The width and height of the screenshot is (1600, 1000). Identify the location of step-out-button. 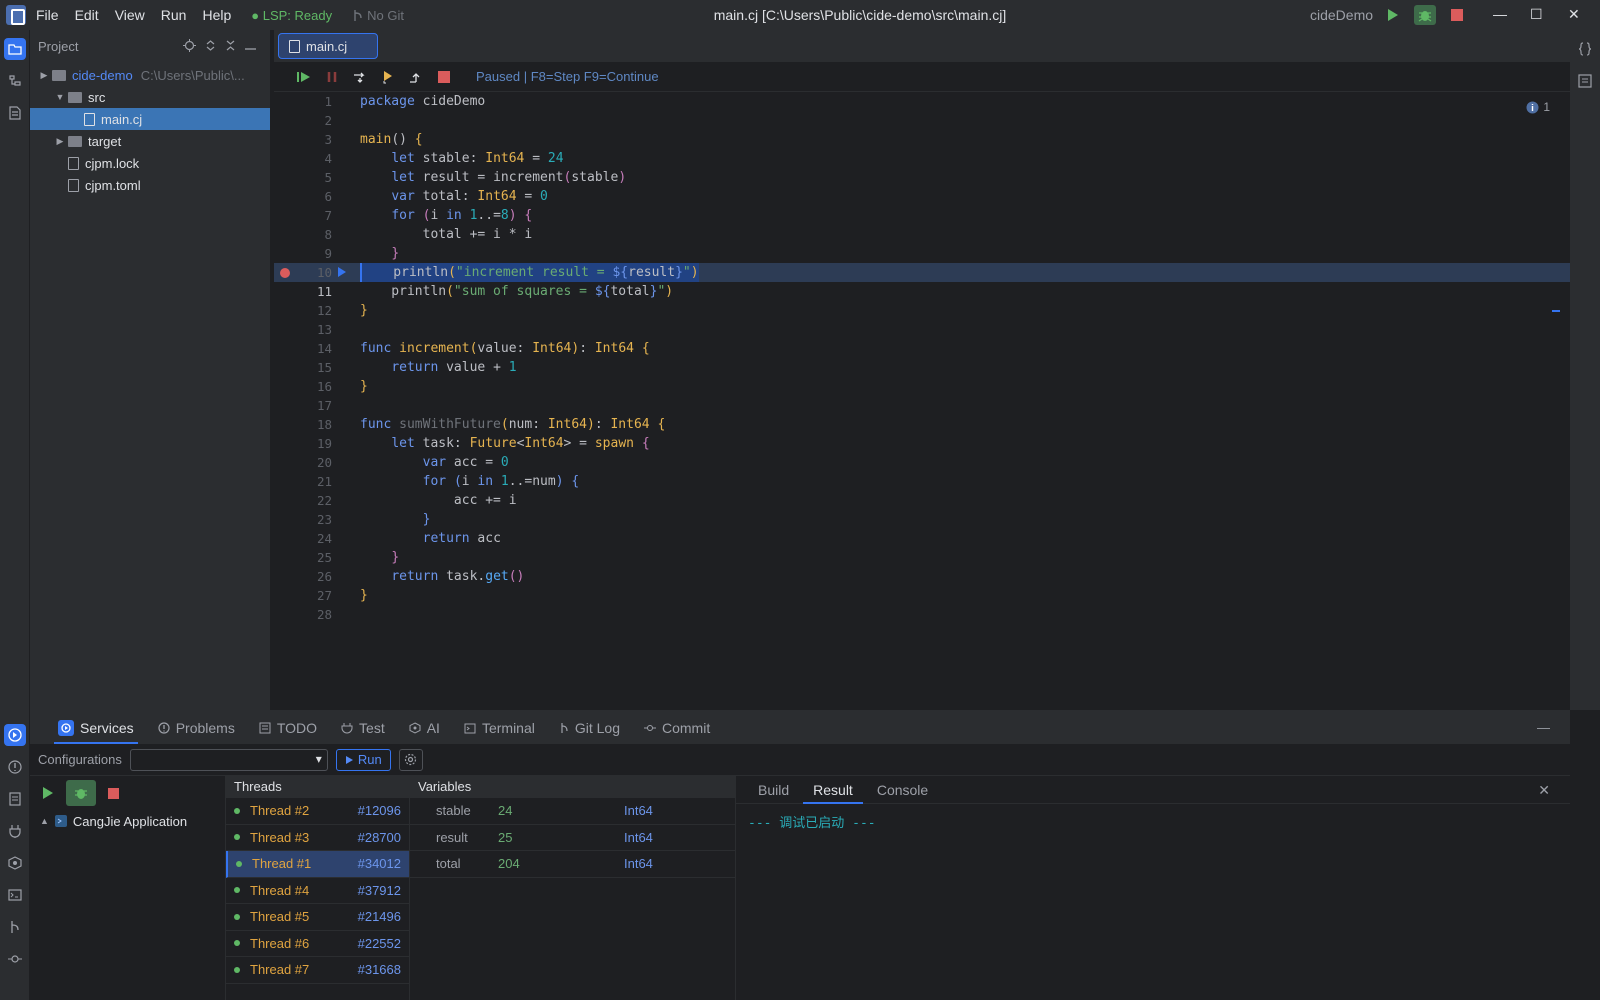
(416, 77).